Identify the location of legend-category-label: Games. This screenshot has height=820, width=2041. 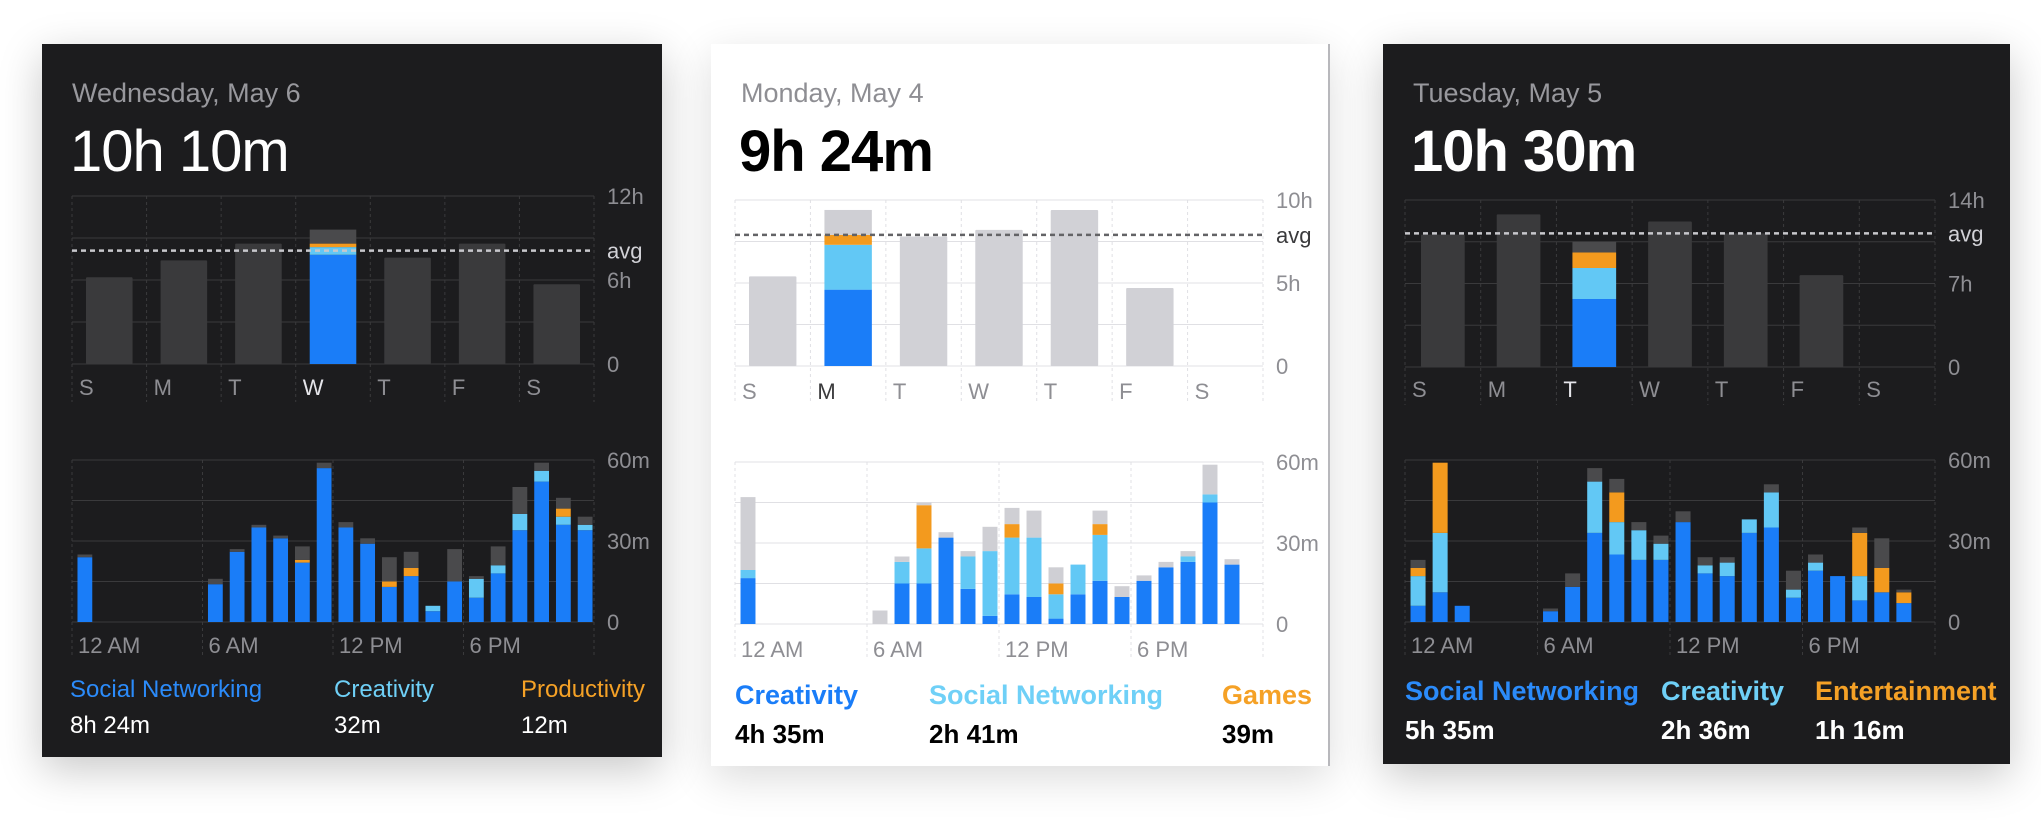
(1267, 695).